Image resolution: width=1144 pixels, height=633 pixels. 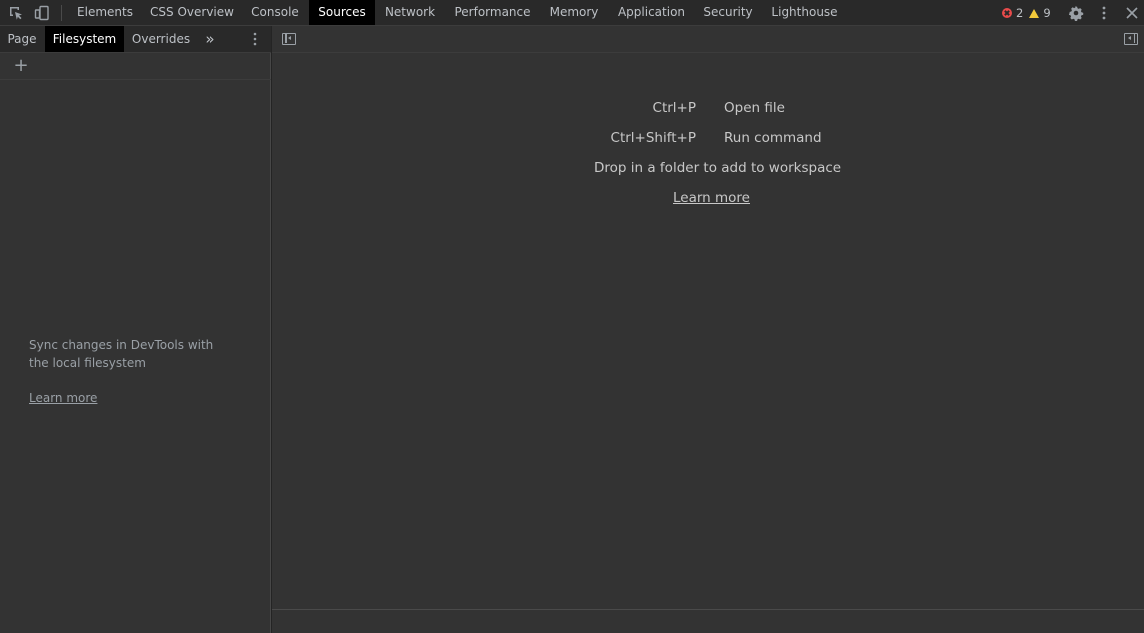 I want to click on tab-console: Console, so click(x=275, y=12).